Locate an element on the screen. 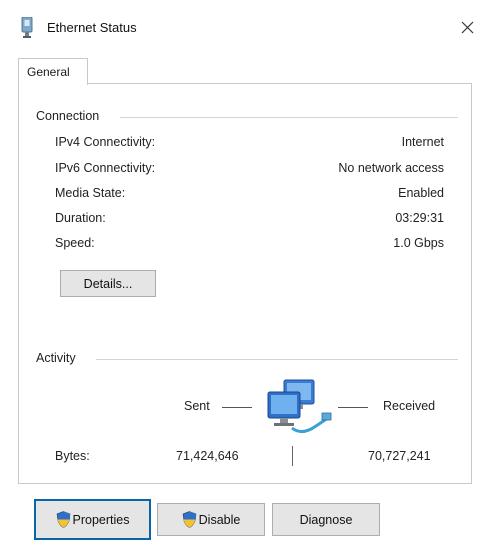 This screenshot has height=553, width=489. bytes-divider is located at coordinates (292, 456).